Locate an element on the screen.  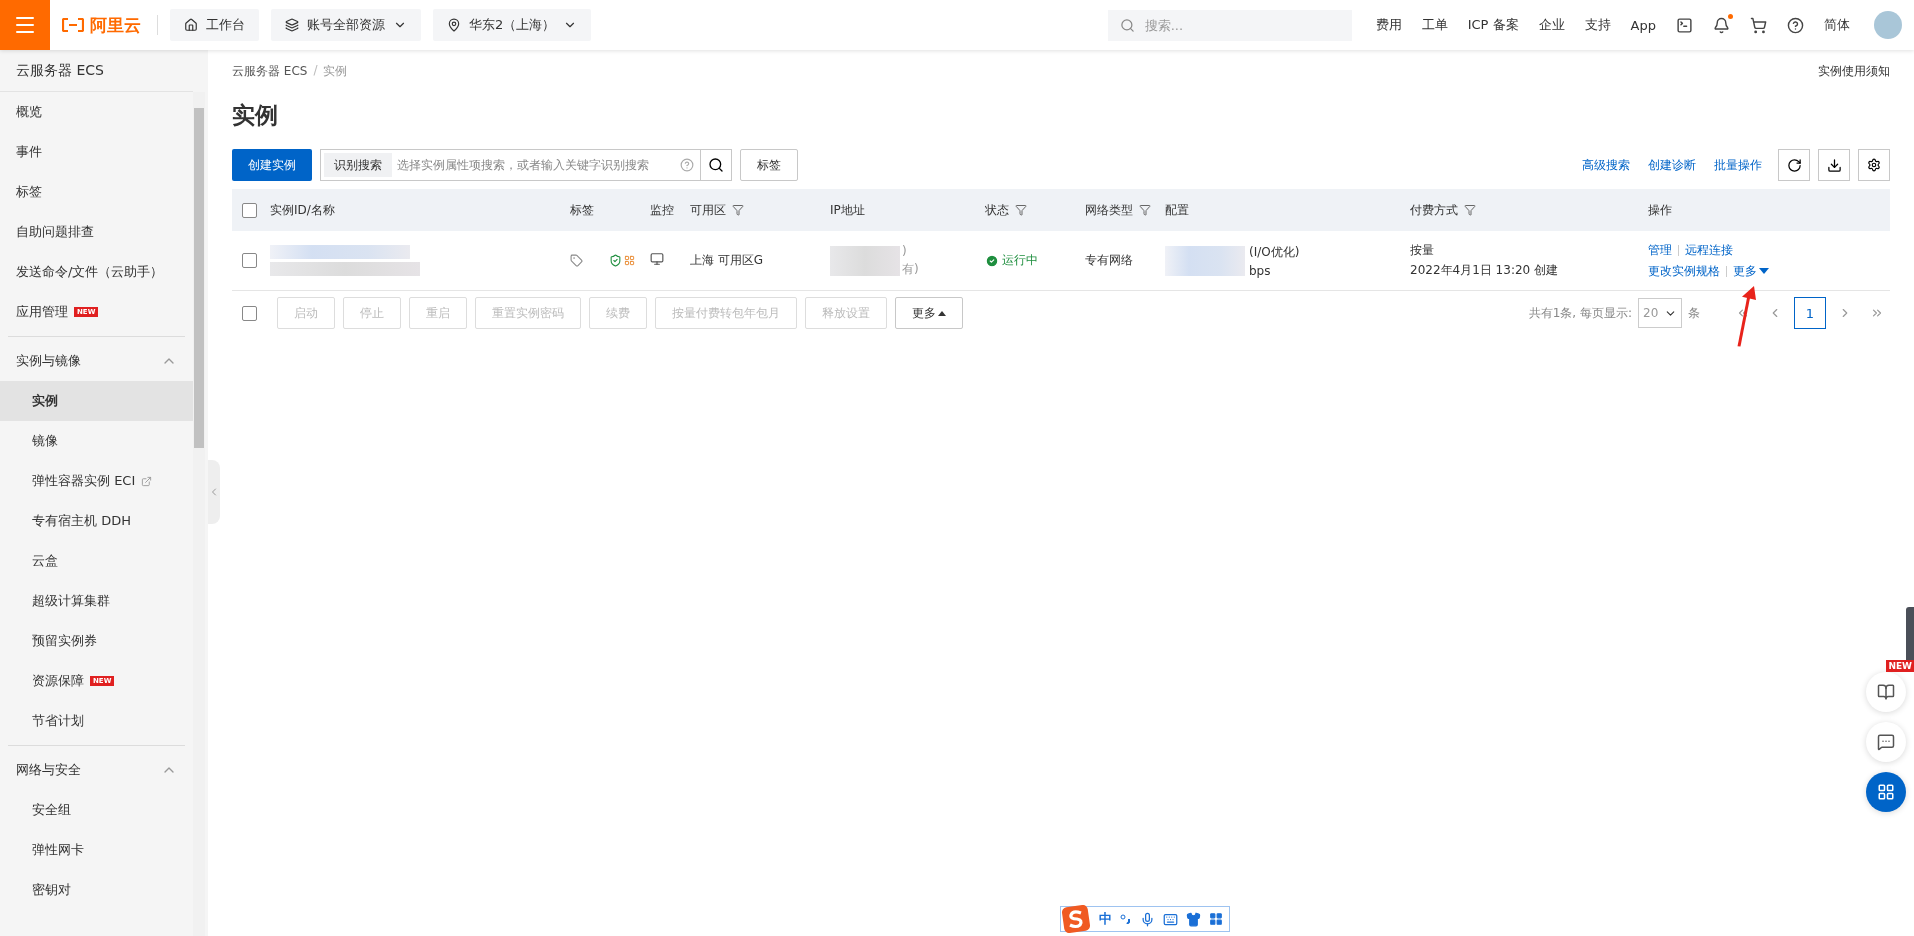
sidebar-item: 标签 is located at coordinates (96, 192).